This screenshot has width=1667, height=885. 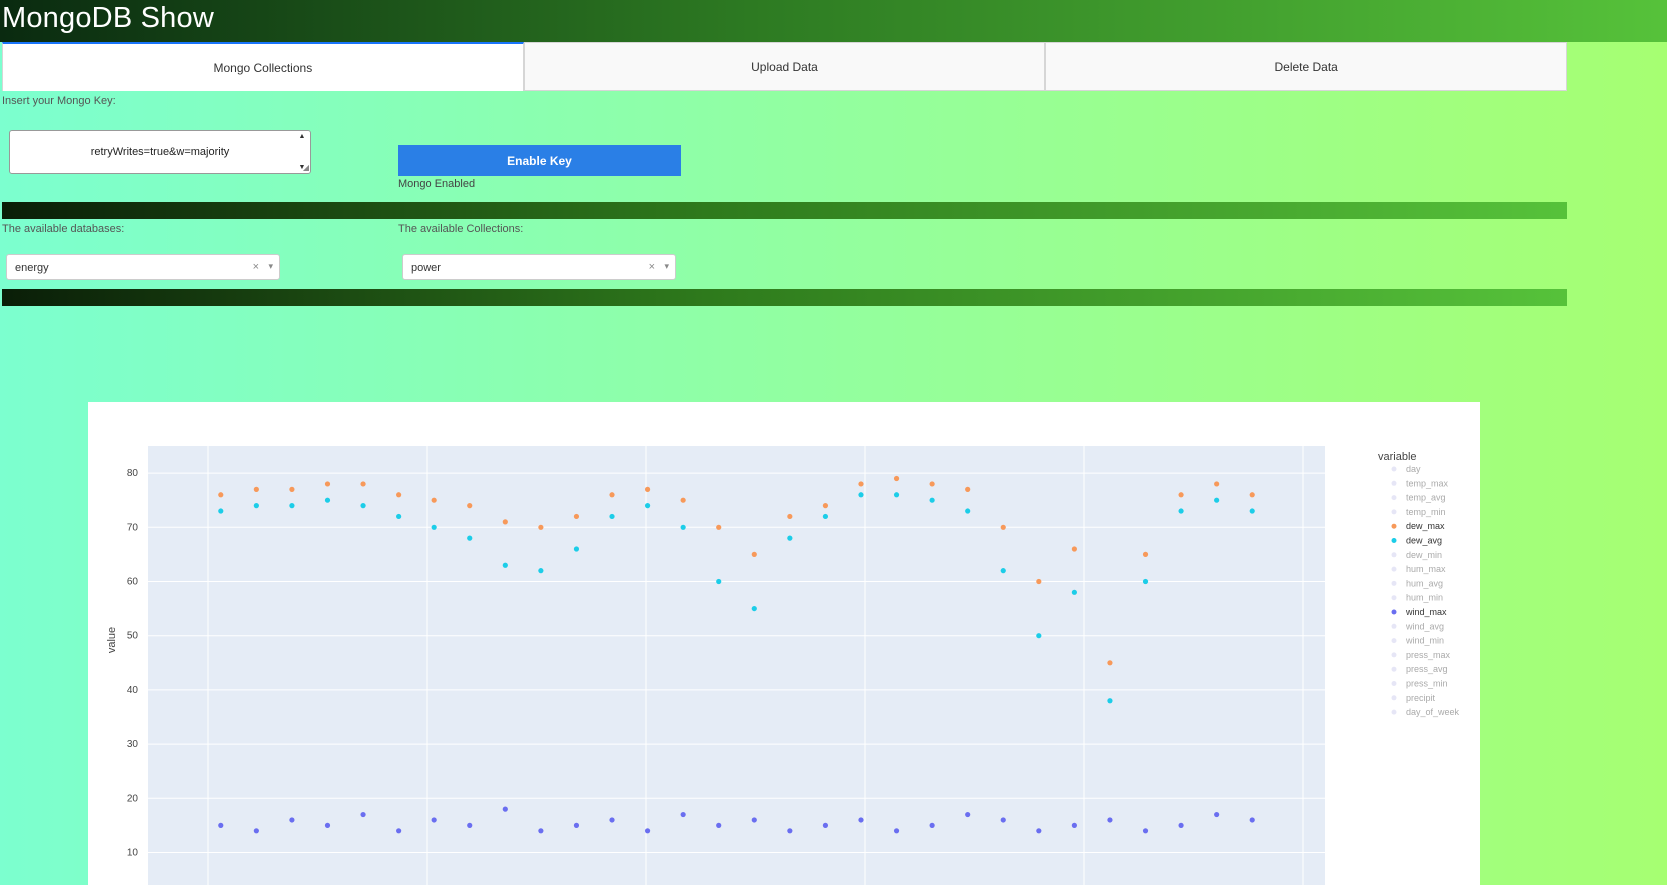 I want to click on legend-item-temp_min: temp_min, so click(x=1418, y=512).